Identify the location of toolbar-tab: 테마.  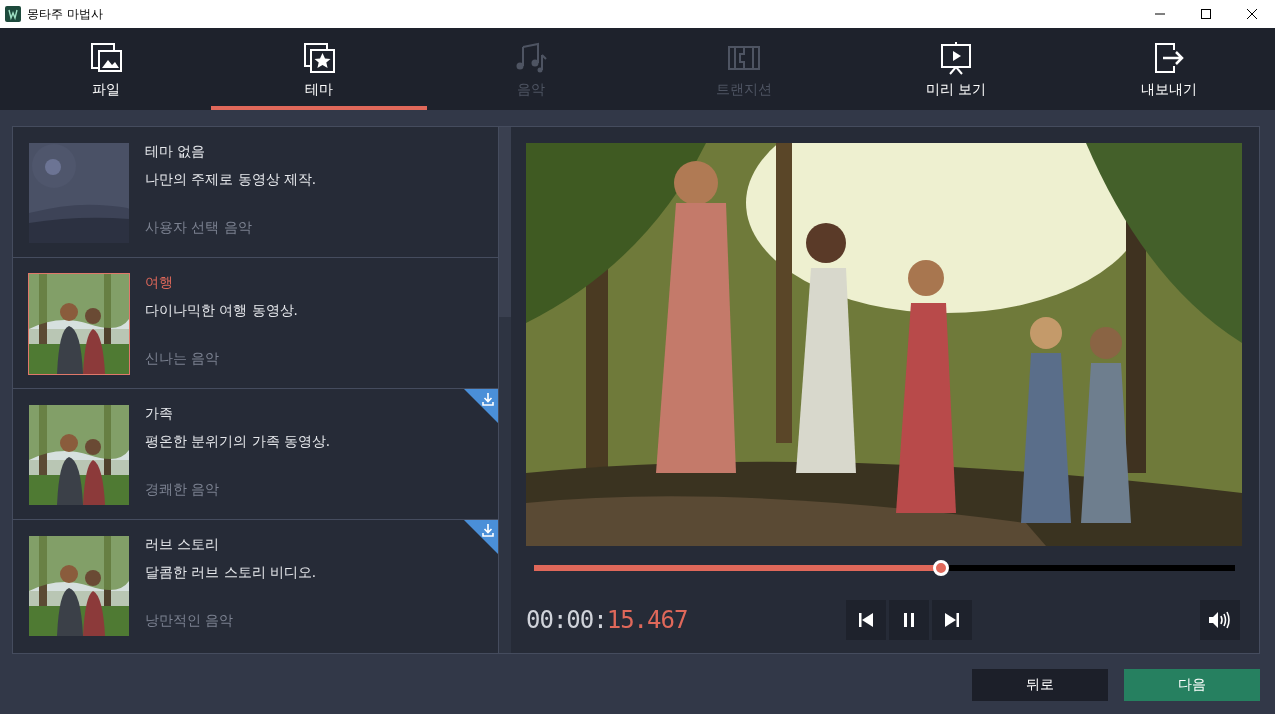
(318, 69).